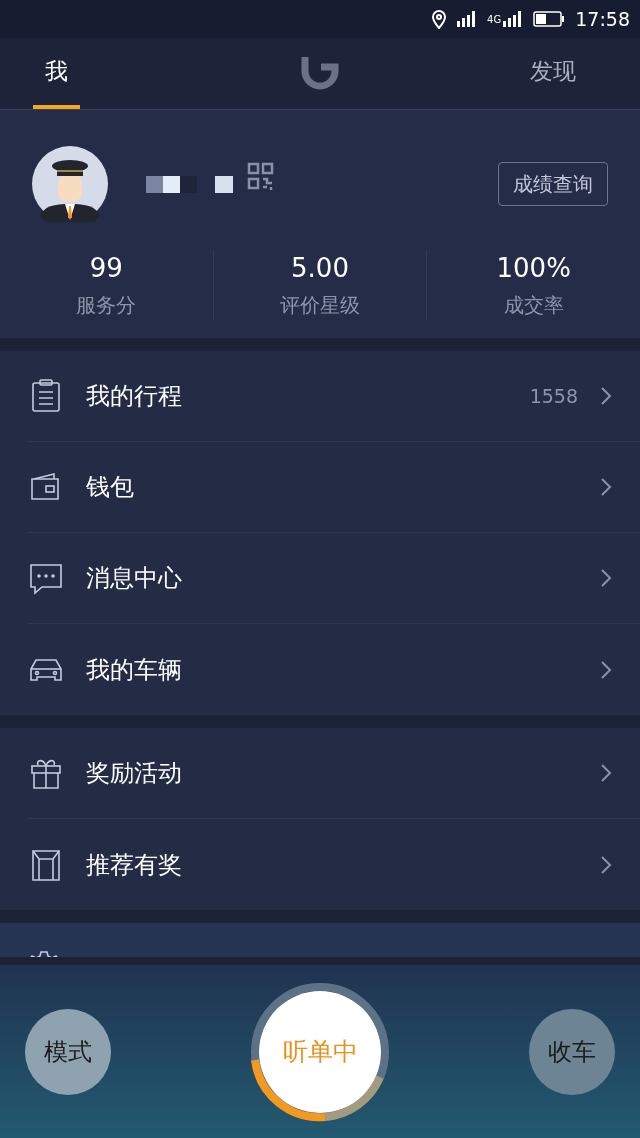 The height and width of the screenshot is (1138, 640). What do you see at coordinates (110, 487) in the screenshot?
I see `menu-label: 钱包` at bounding box center [110, 487].